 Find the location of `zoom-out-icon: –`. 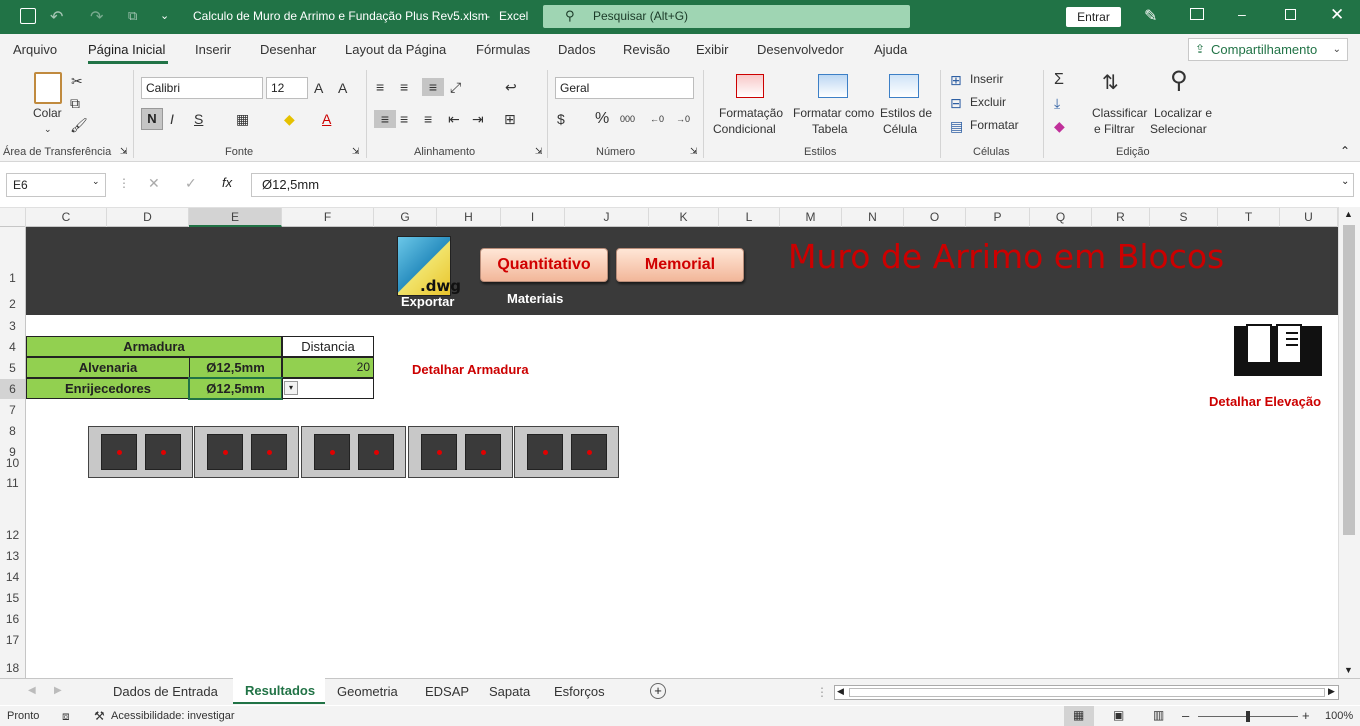

zoom-out-icon: – is located at coordinates (1185, 715).